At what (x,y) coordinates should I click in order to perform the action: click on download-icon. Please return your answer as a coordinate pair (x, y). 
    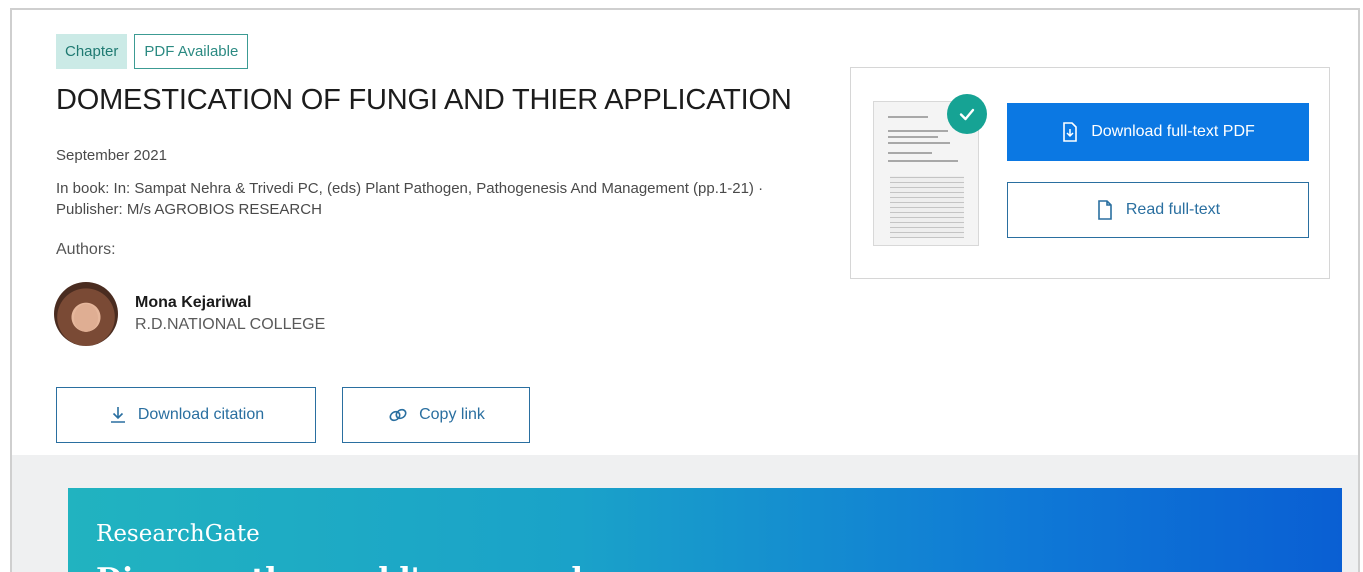
    Looking at the image, I should click on (118, 415).